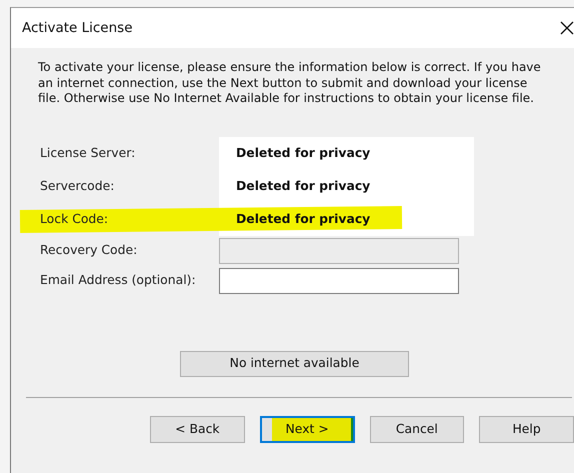 The height and width of the screenshot is (473, 574). Describe the element at coordinates (89, 250) in the screenshot. I see `field-label: Recovery Code:` at that location.